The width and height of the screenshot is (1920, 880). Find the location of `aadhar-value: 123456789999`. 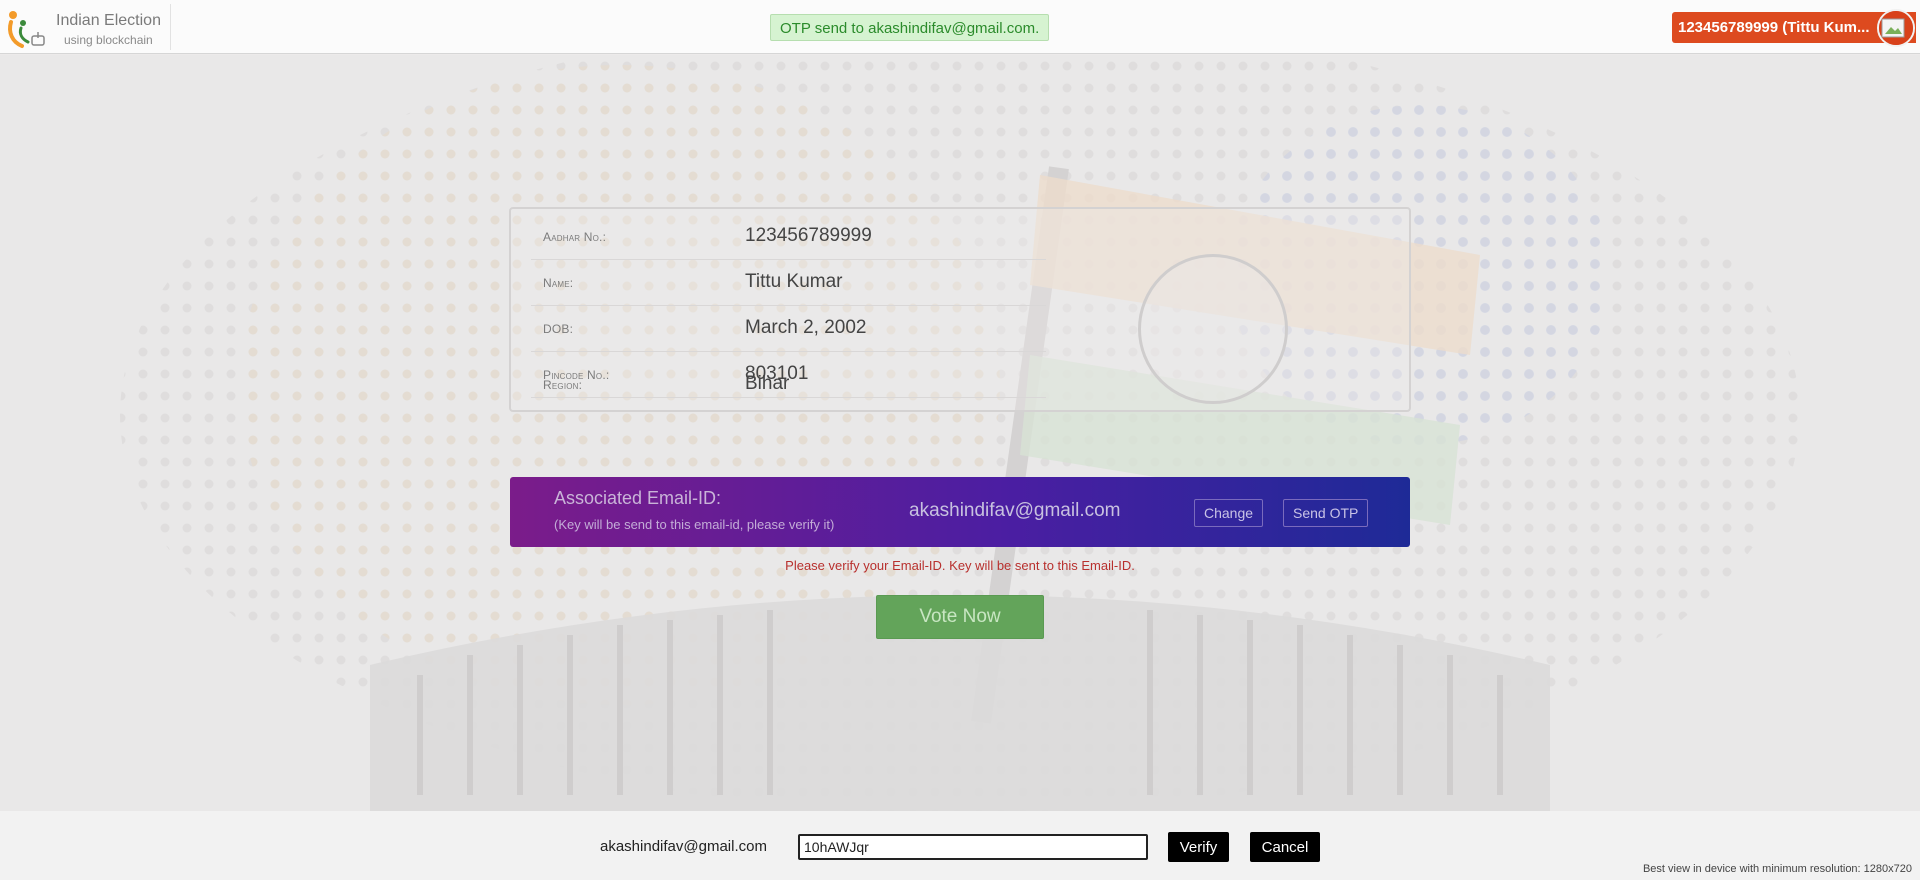

aadhar-value: 123456789999 is located at coordinates (808, 235).